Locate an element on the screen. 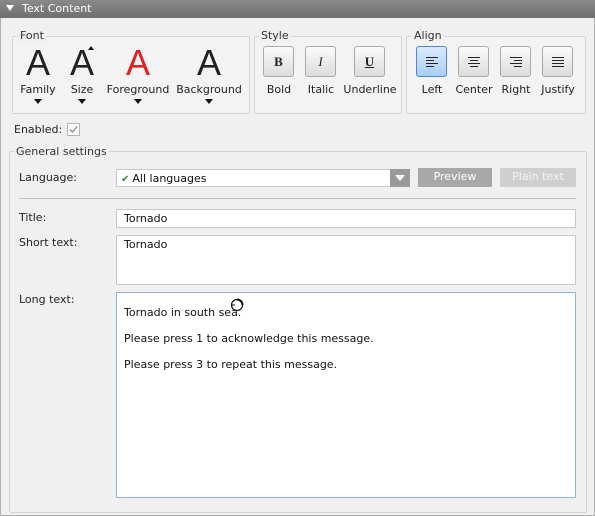  align-group-title: Align is located at coordinates (428, 35).